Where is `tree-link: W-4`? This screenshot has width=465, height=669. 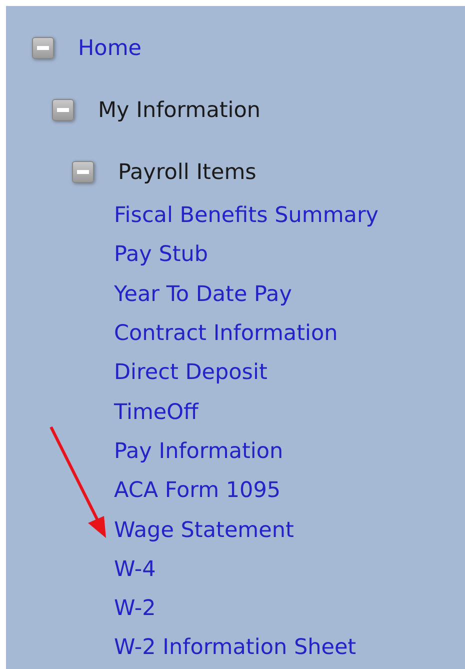
tree-link: W-4 is located at coordinates (135, 569).